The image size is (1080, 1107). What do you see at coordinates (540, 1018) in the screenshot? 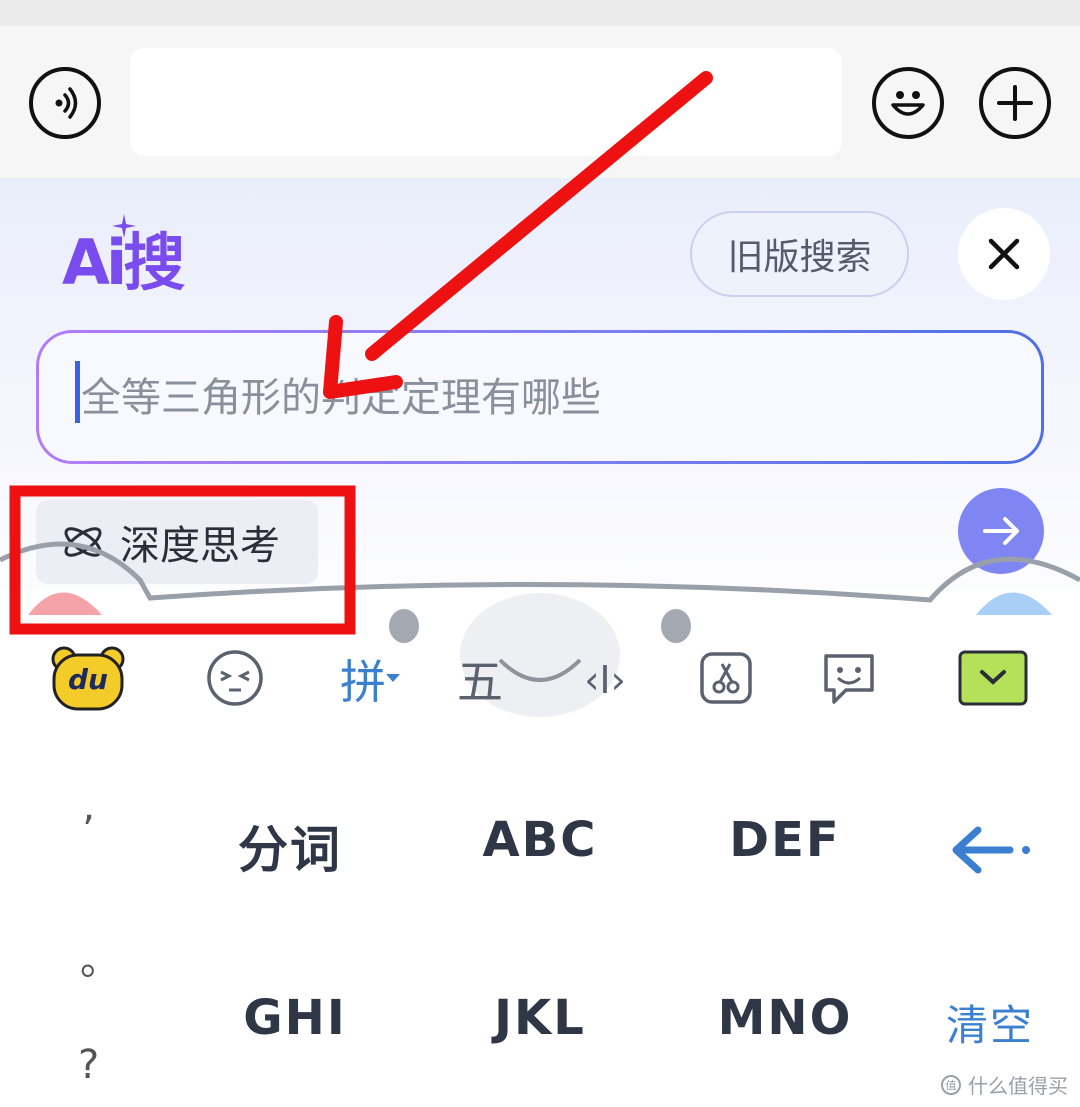
I see `key-jkl: JKL` at bounding box center [540, 1018].